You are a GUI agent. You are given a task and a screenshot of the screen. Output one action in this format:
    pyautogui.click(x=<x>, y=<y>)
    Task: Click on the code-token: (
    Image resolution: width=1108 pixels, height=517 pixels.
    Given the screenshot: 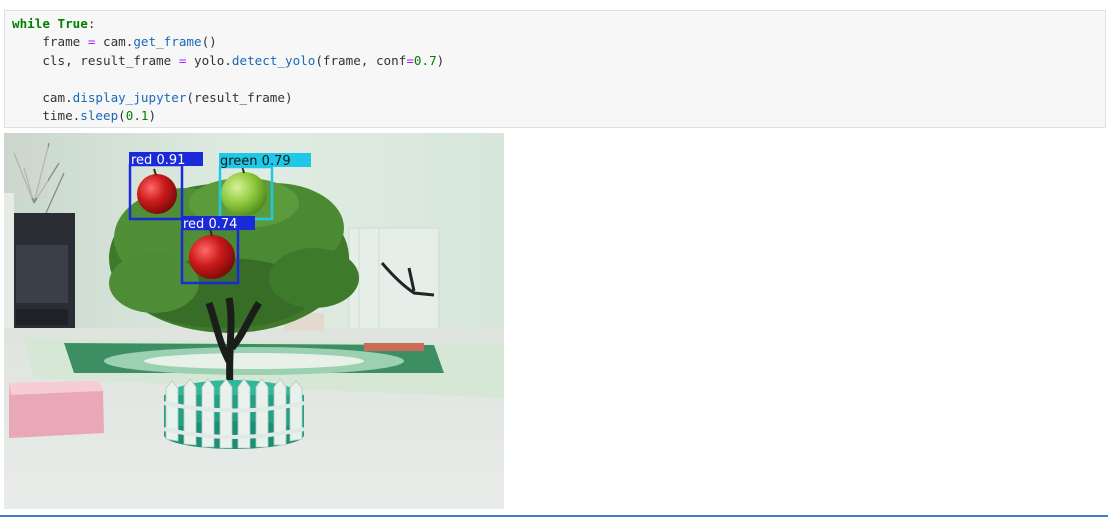 What is the action you would take?
    pyautogui.click(x=122, y=116)
    